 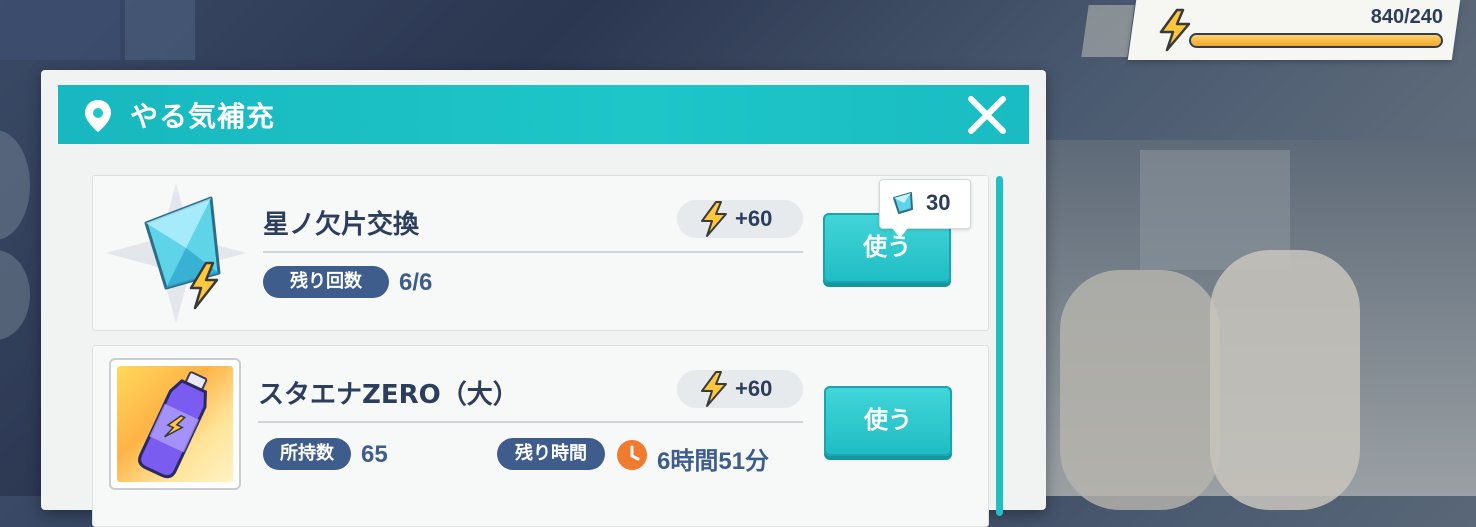 What do you see at coordinates (925, 208) in the screenshot?
I see `cost-tag: 30` at bounding box center [925, 208].